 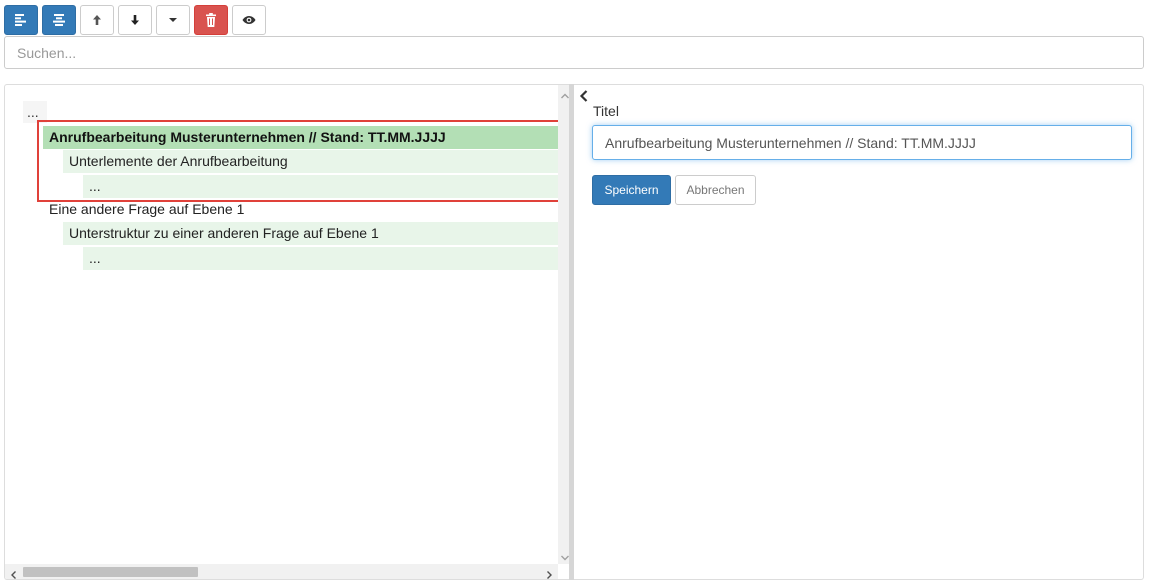 I want to click on dropdown-button, so click(x=173, y=20).